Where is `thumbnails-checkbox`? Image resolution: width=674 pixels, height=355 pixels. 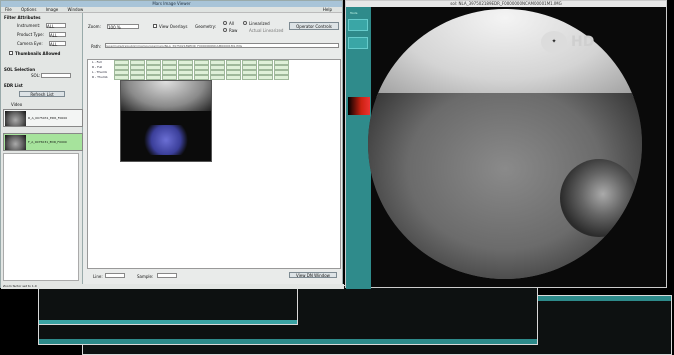 thumbnails-checkbox is located at coordinates (11, 53).